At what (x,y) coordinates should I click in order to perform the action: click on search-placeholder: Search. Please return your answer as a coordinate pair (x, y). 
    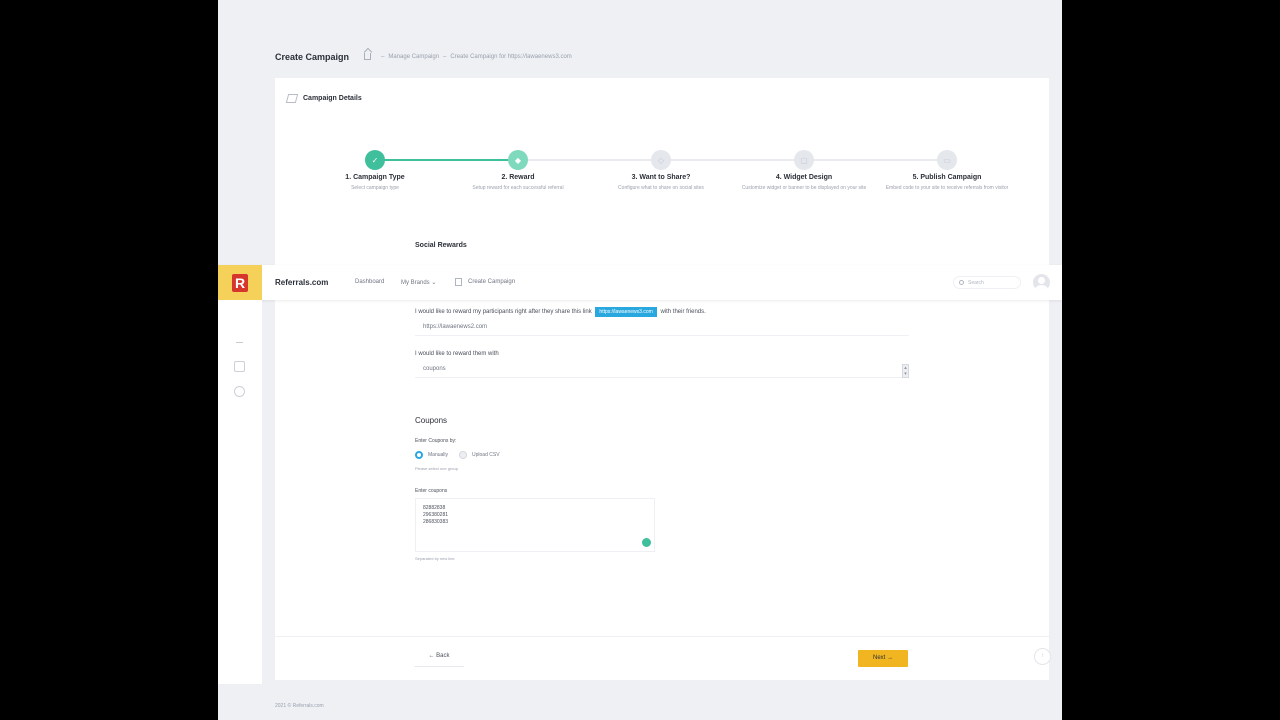
    Looking at the image, I should click on (976, 283).